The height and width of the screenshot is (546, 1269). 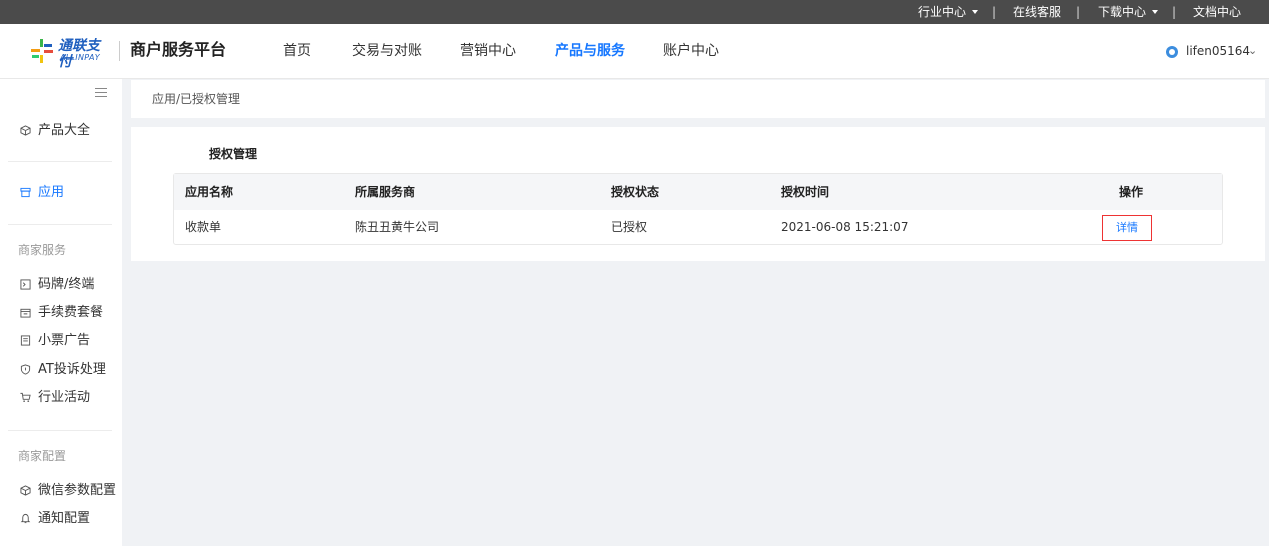 What do you see at coordinates (42, 456) in the screenshot?
I see `sidebar-group-title: 商家配置` at bounding box center [42, 456].